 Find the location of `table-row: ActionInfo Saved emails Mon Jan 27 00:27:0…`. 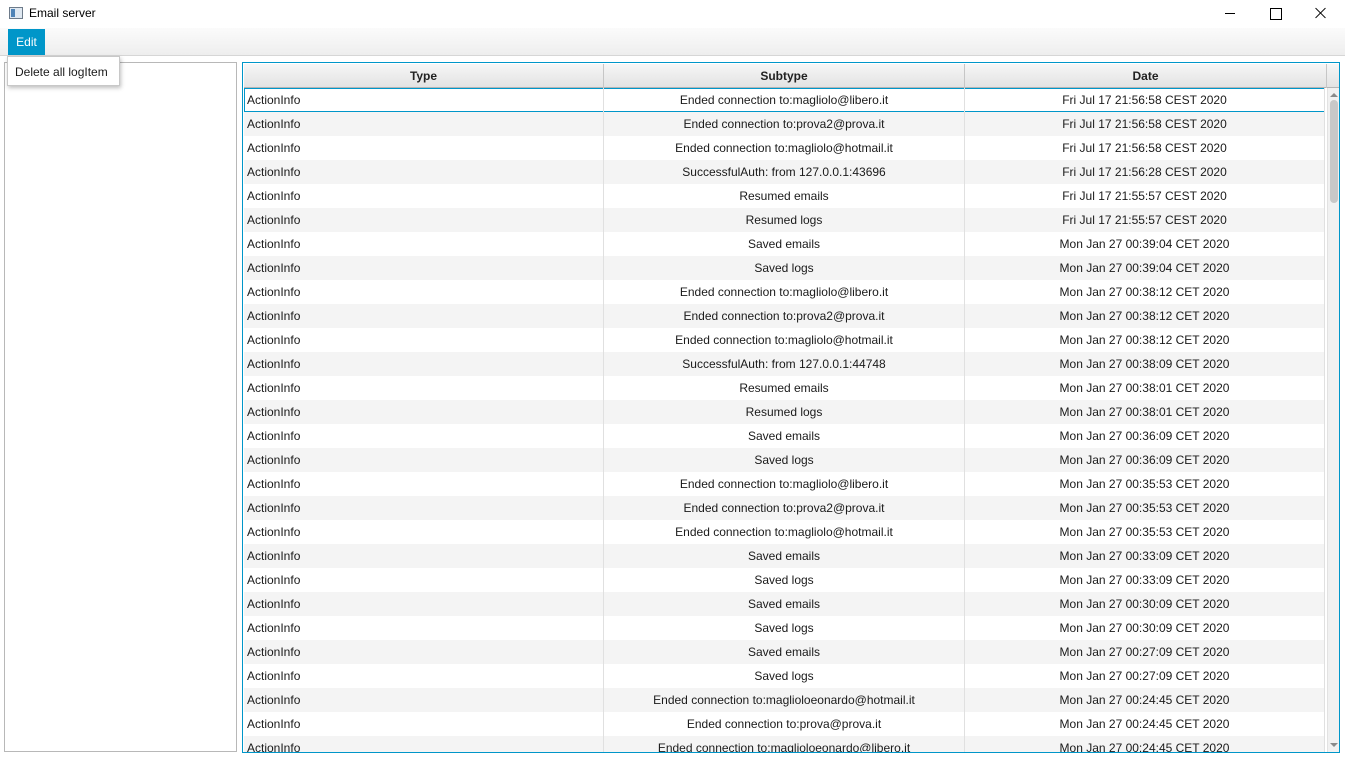

table-row: ActionInfo Saved emails Mon Jan 27 00:27:0… is located at coordinates (784, 652).